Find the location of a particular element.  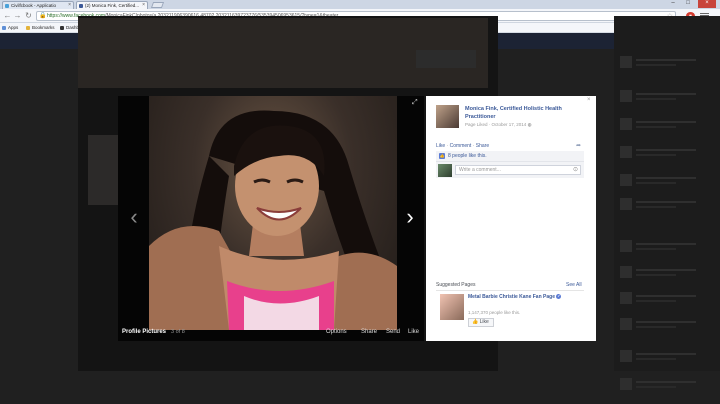

photo-count: 3 of 8 is located at coordinates (178, 332).